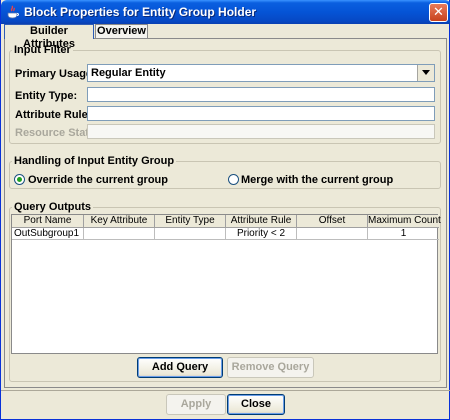 The image size is (450, 420). Describe the element at coordinates (190, 221) in the screenshot. I see `column-header: Entity Type` at that location.